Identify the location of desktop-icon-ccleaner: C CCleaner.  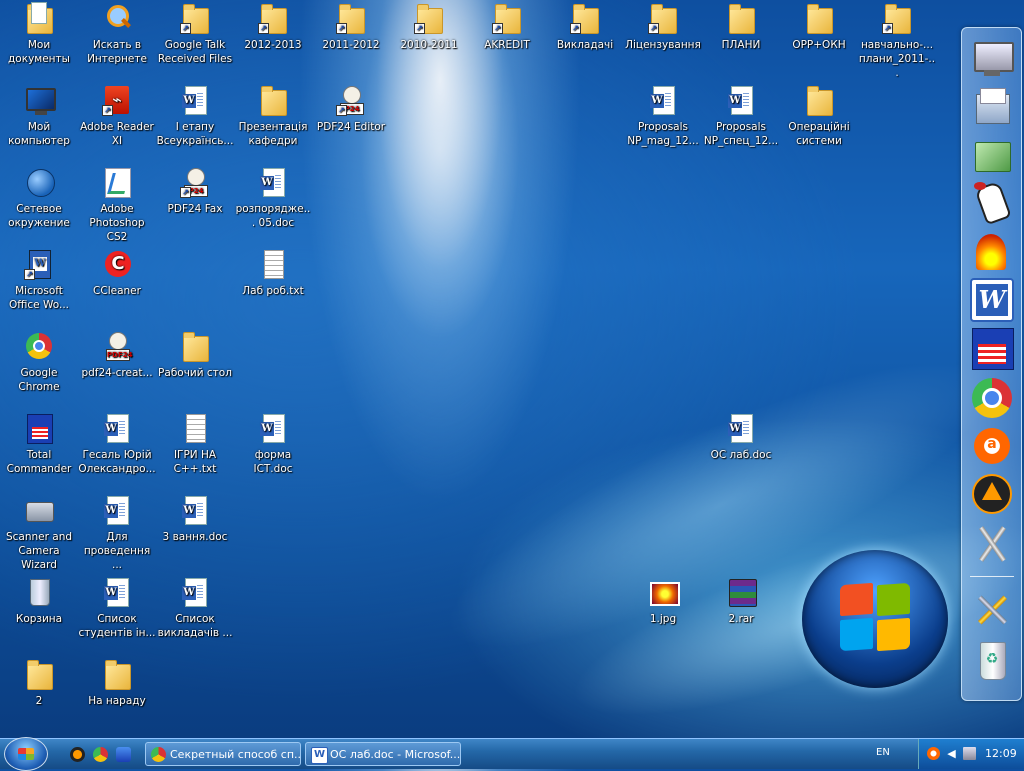
(117, 273).